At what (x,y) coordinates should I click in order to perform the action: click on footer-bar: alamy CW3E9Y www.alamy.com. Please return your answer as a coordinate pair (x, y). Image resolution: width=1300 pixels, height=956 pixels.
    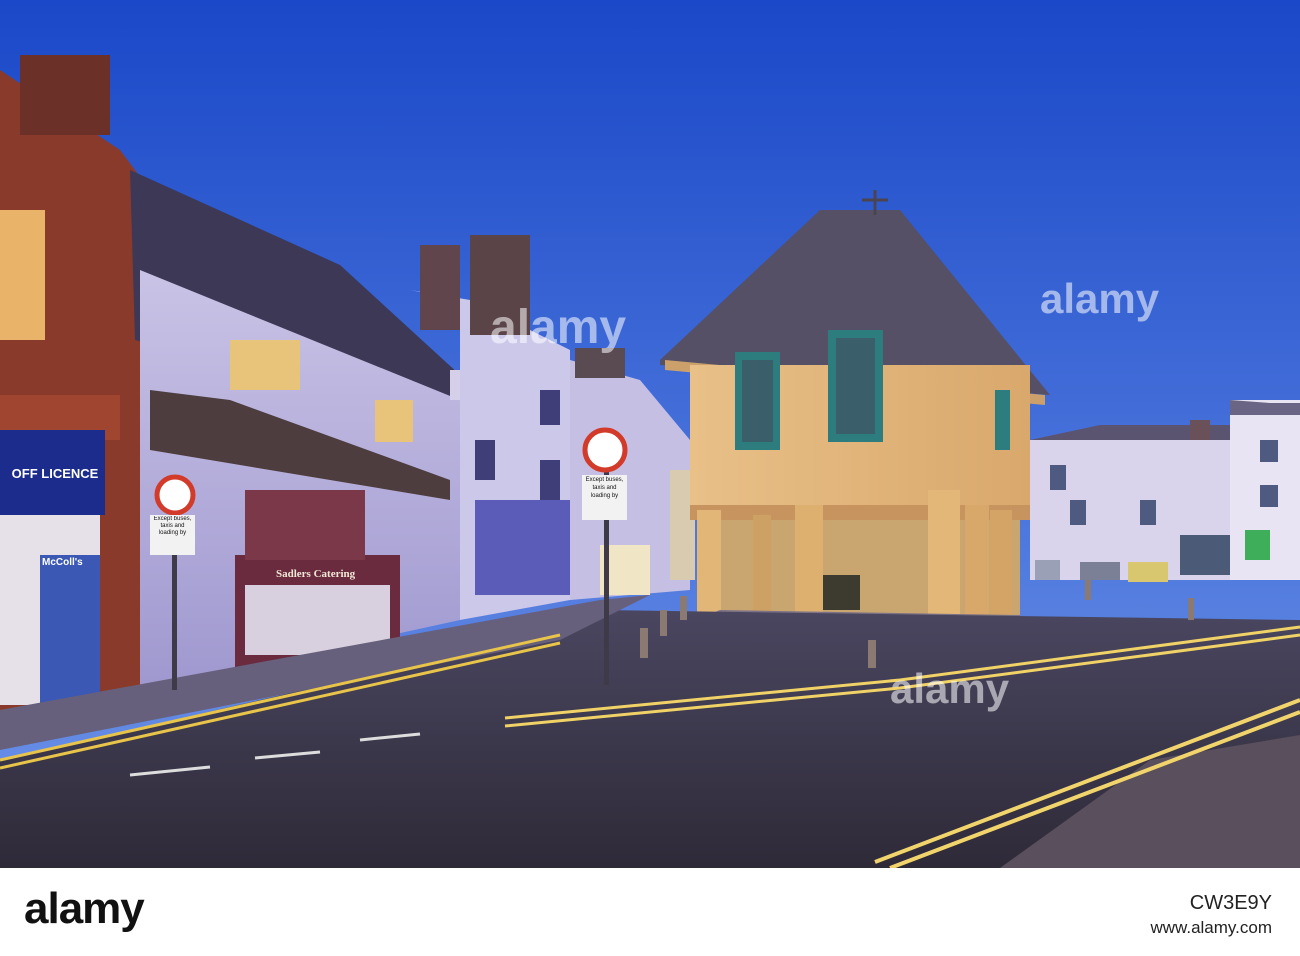
    Looking at the image, I should click on (650, 912).